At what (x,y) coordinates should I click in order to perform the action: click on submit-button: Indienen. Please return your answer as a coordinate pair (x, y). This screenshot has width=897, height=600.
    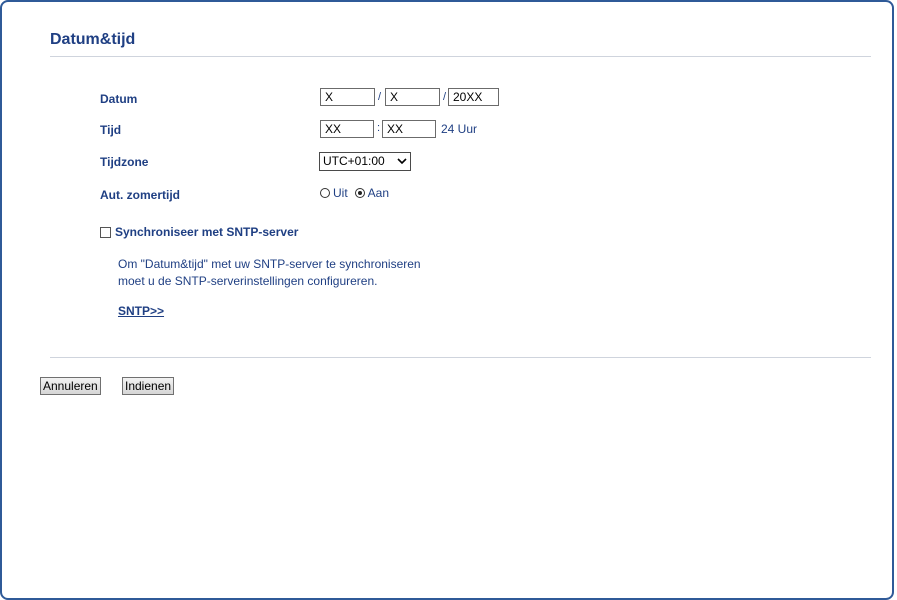
    Looking at the image, I should click on (148, 386).